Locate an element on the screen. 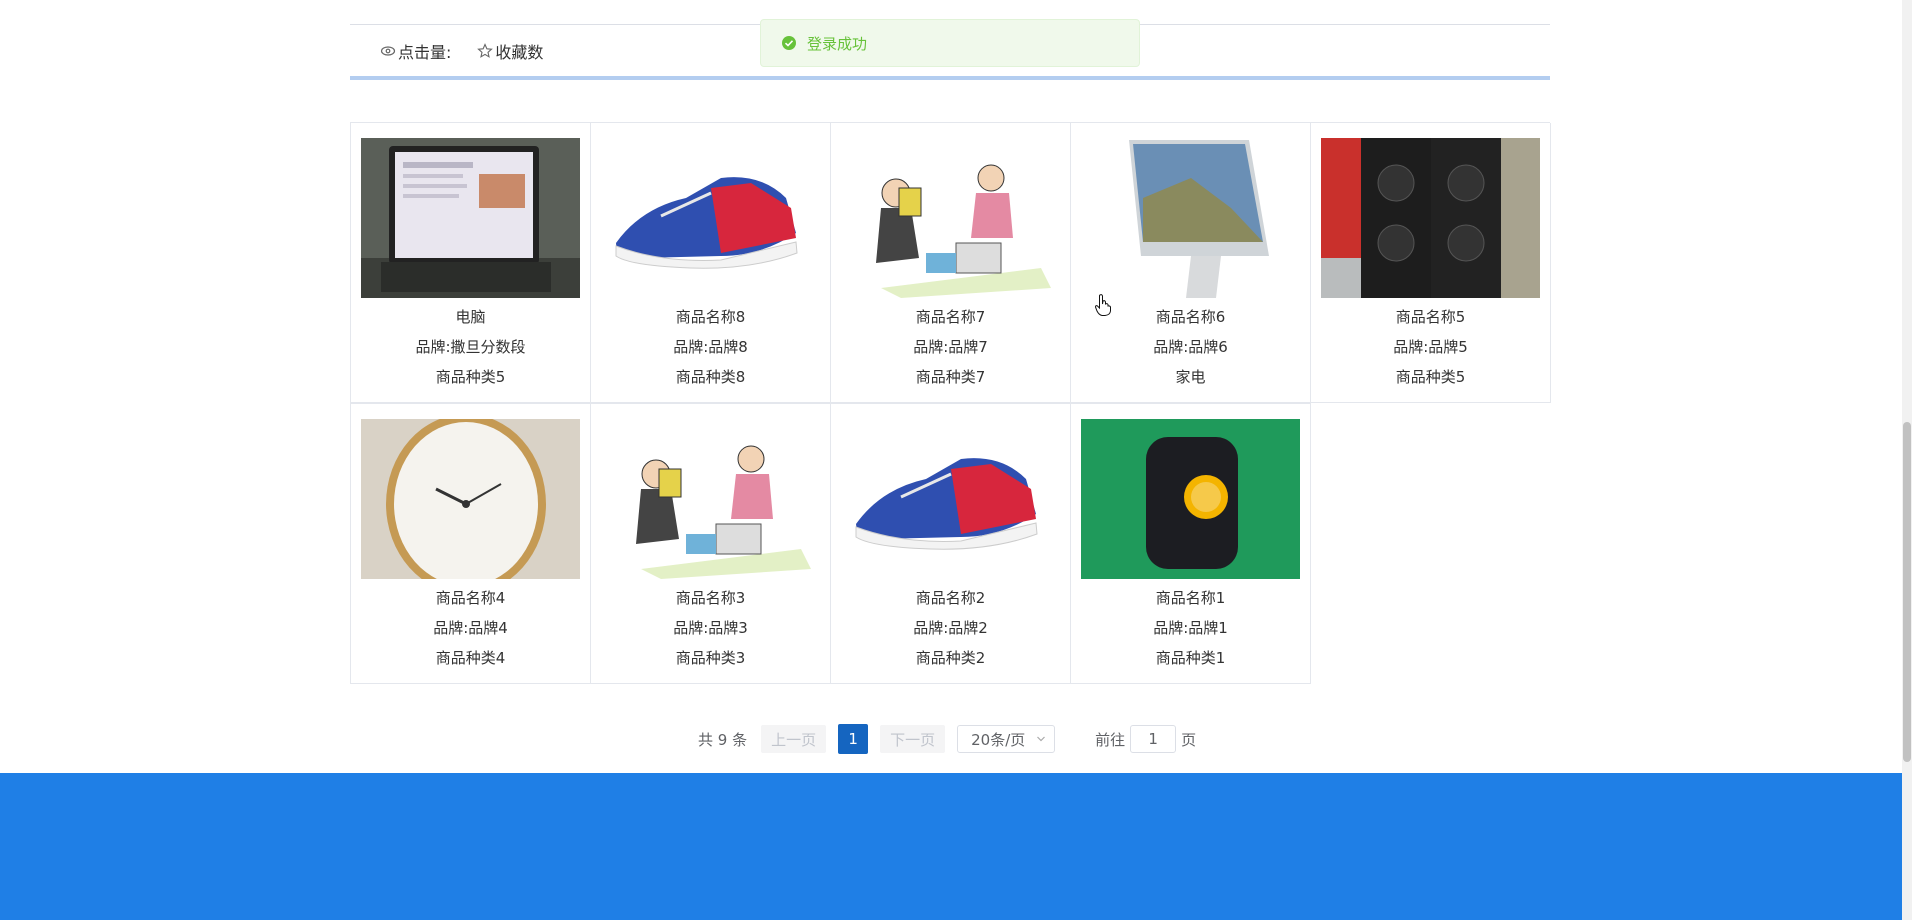  product-brand: 品牌:撒旦分数段 is located at coordinates (470, 347).